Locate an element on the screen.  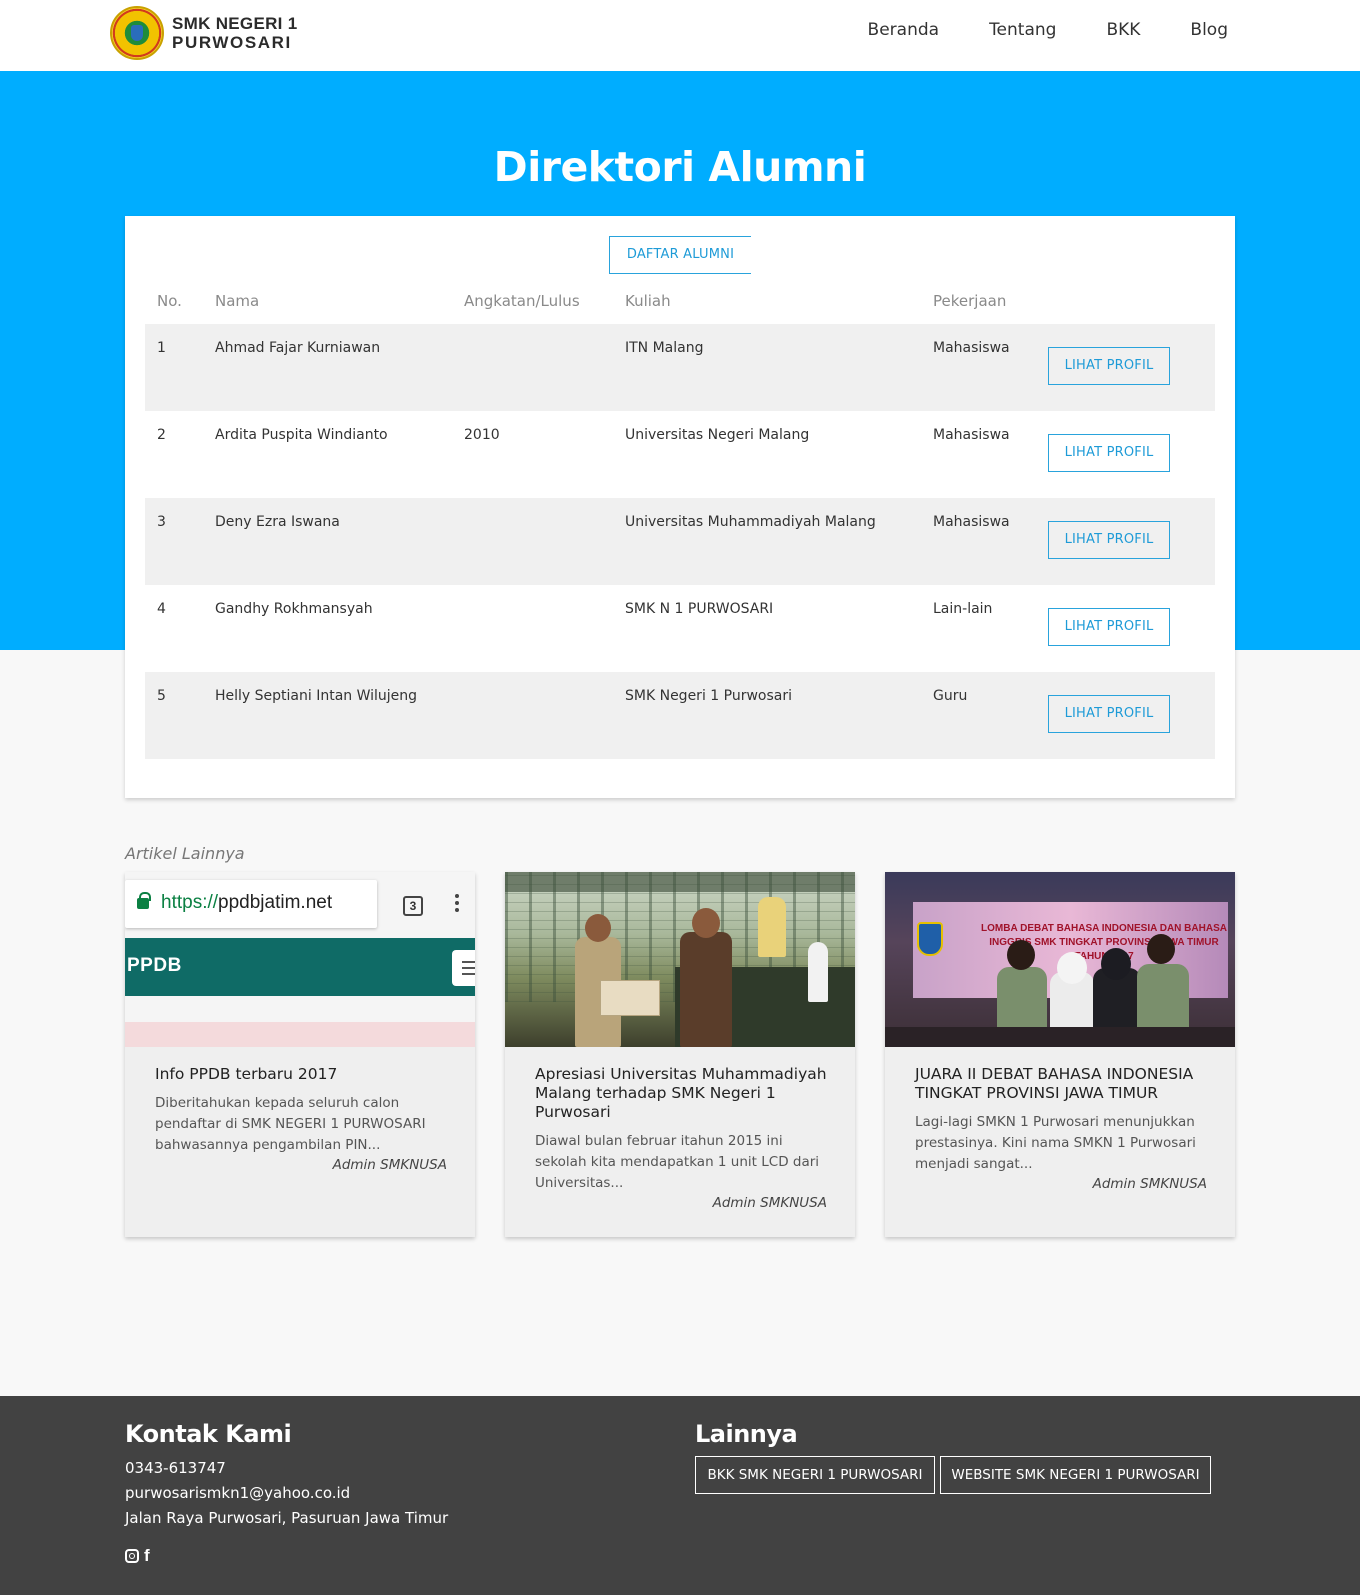
contact-email: purwosarismkn1@yahoo.co.id is located at coordinates (237, 1493).